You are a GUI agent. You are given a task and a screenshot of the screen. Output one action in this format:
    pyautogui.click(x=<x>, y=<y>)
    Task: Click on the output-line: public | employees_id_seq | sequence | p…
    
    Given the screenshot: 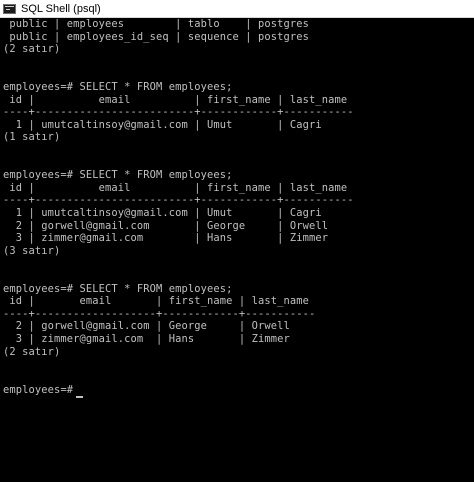 What is the action you would take?
    pyautogui.click(x=156, y=37)
    